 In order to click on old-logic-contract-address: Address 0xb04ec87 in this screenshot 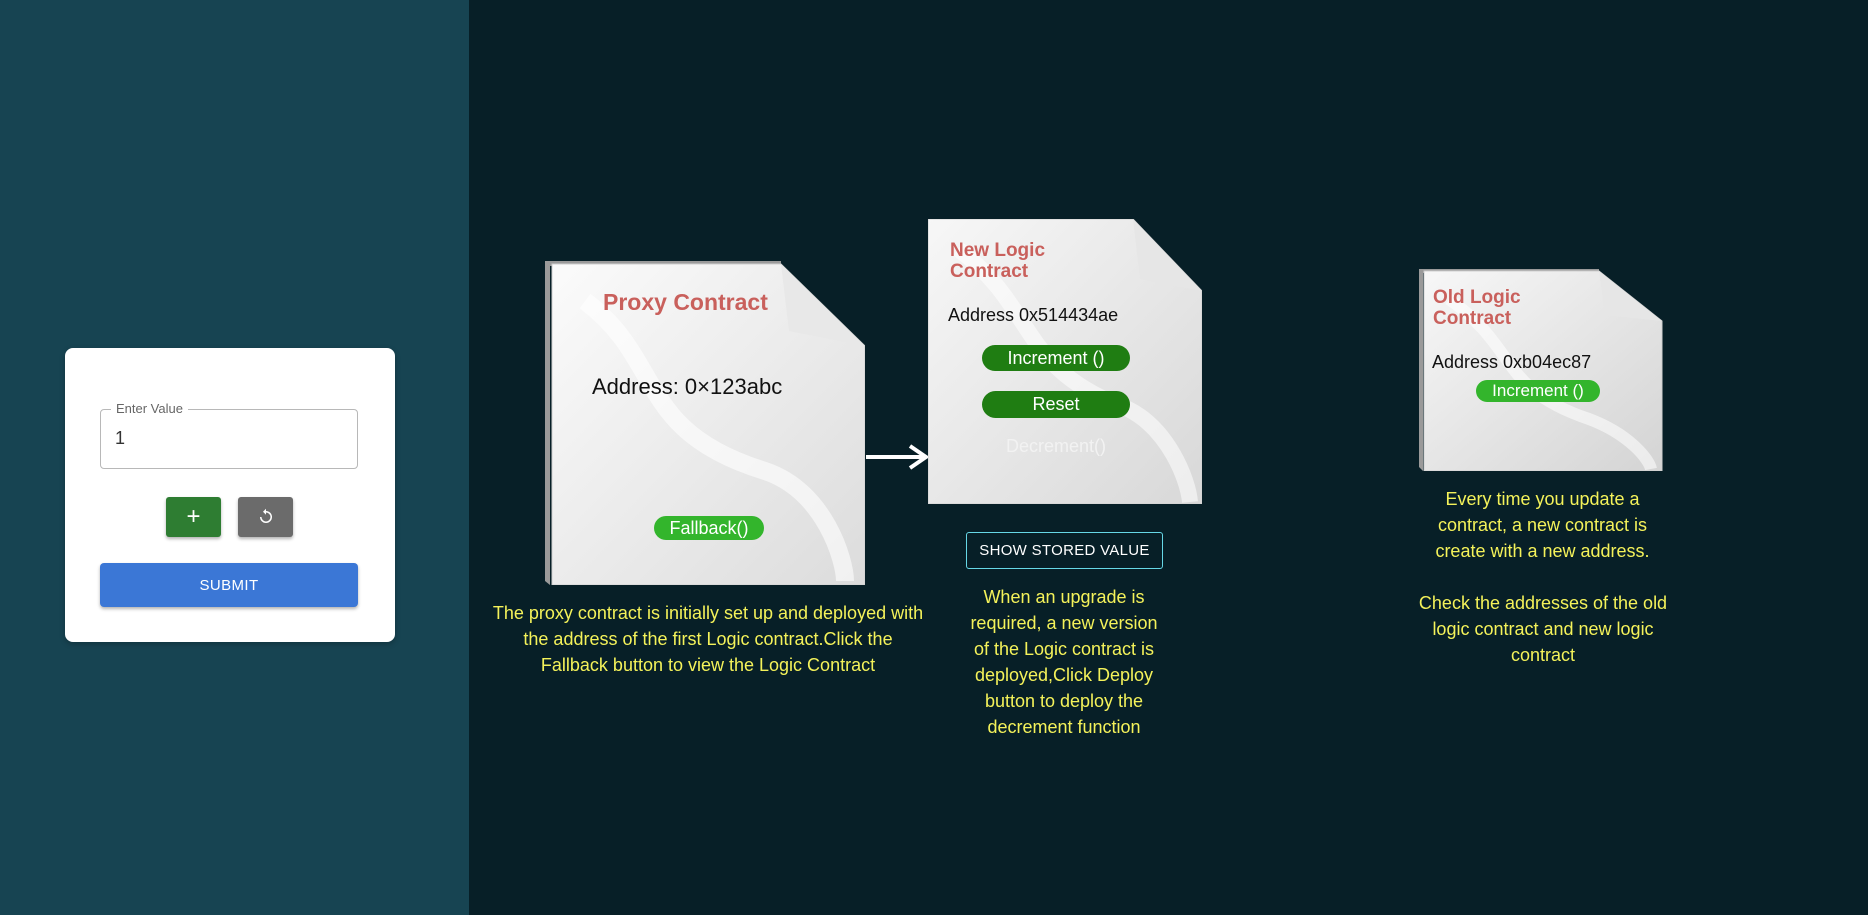, I will do `click(1512, 362)`.